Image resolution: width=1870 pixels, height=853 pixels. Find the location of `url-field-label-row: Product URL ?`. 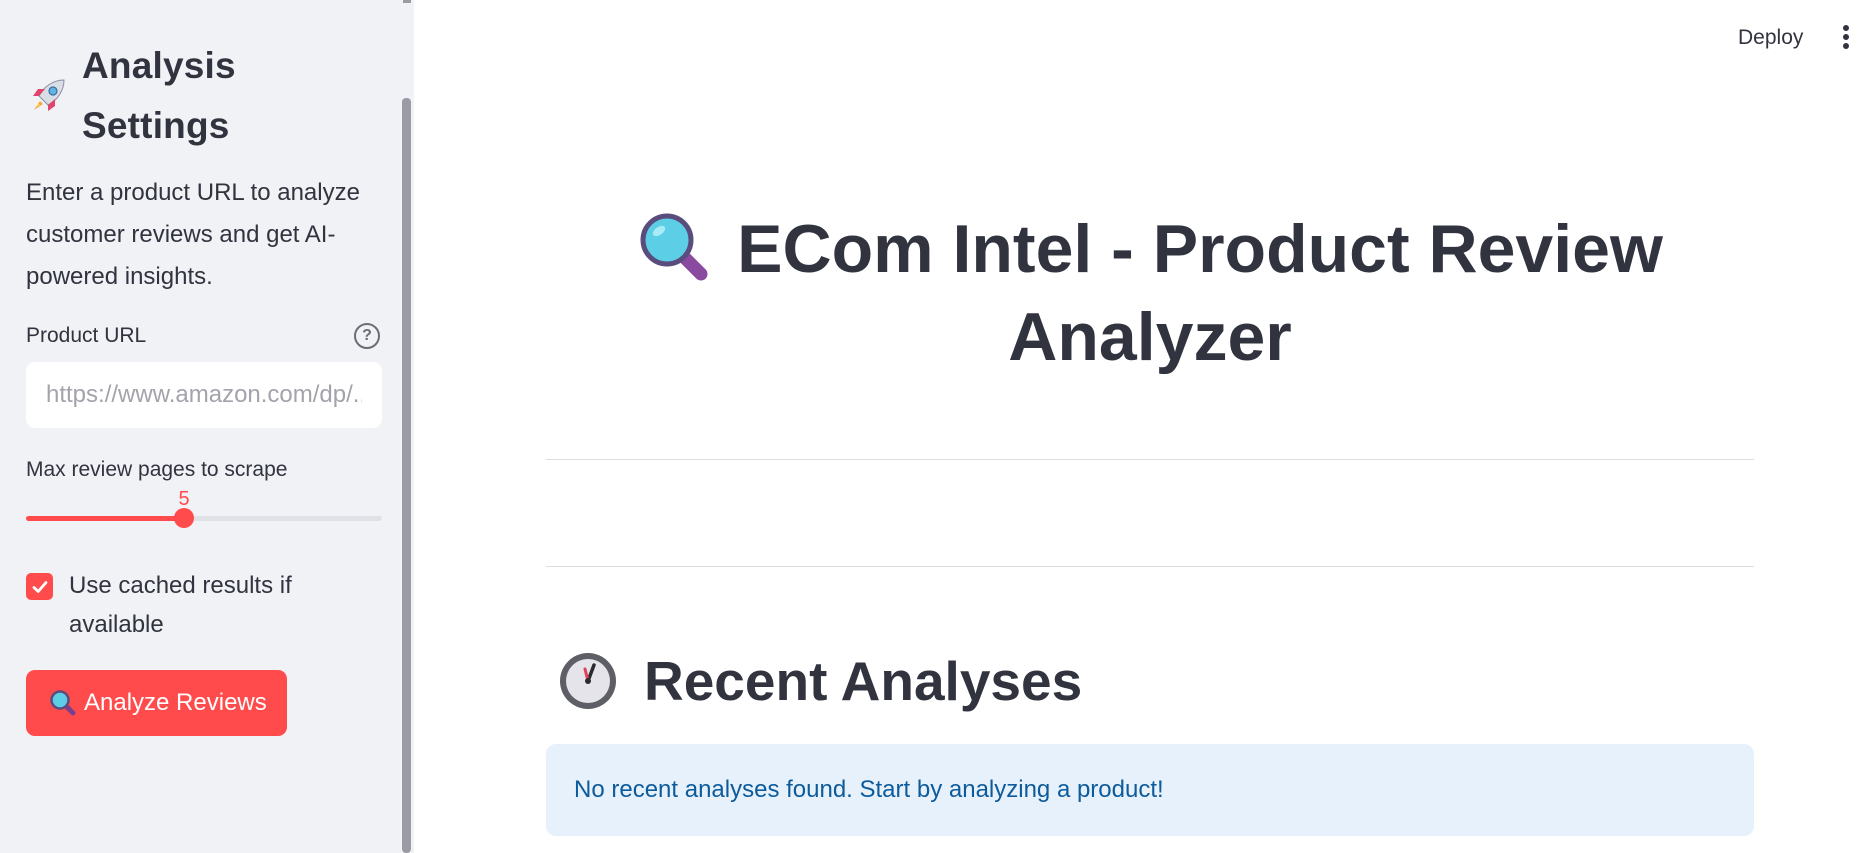

url-field-label-row: Product URL ? is located at coordinates (204, 336).